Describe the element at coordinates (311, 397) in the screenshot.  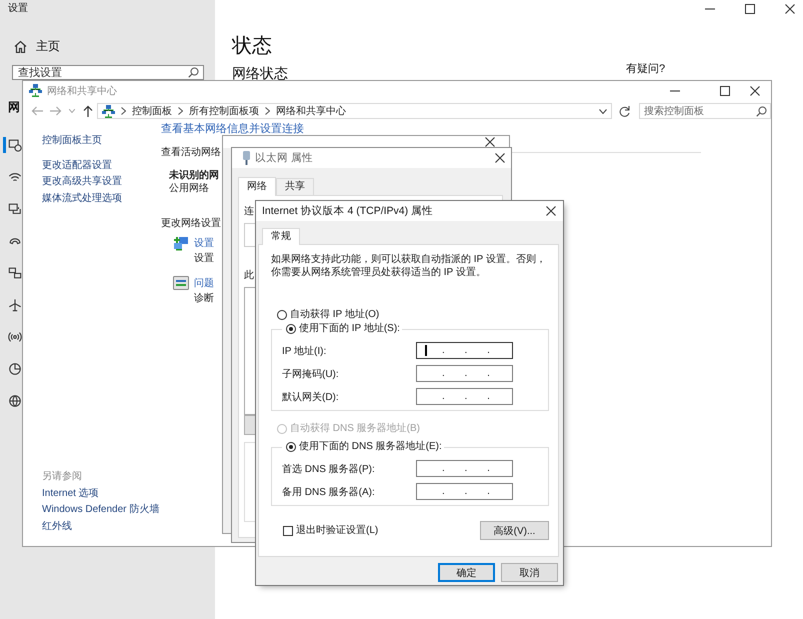
I see `field-label: 默认网关(D):` at that location.